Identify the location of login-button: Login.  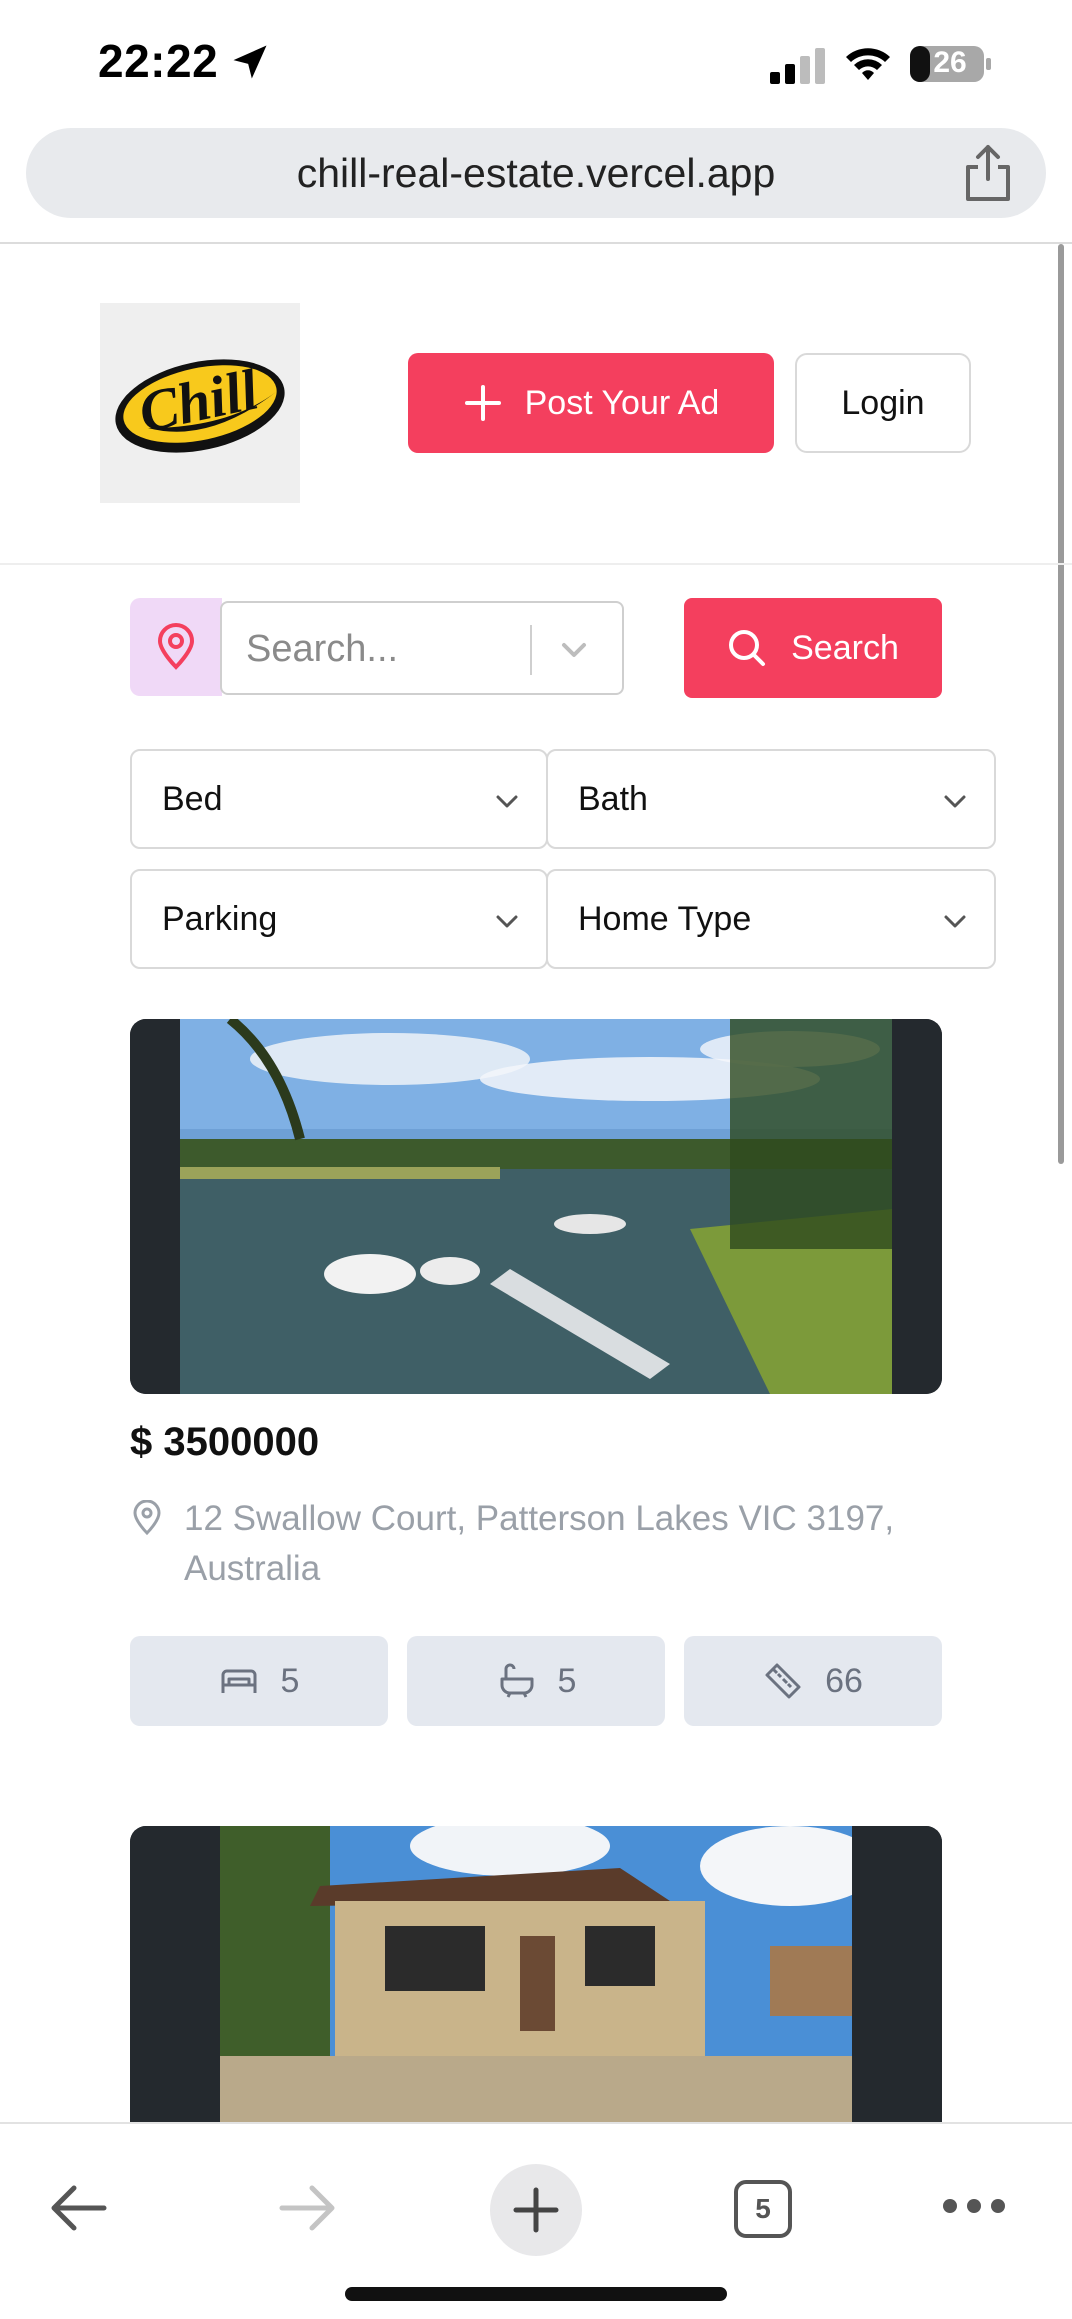
(883, 403).